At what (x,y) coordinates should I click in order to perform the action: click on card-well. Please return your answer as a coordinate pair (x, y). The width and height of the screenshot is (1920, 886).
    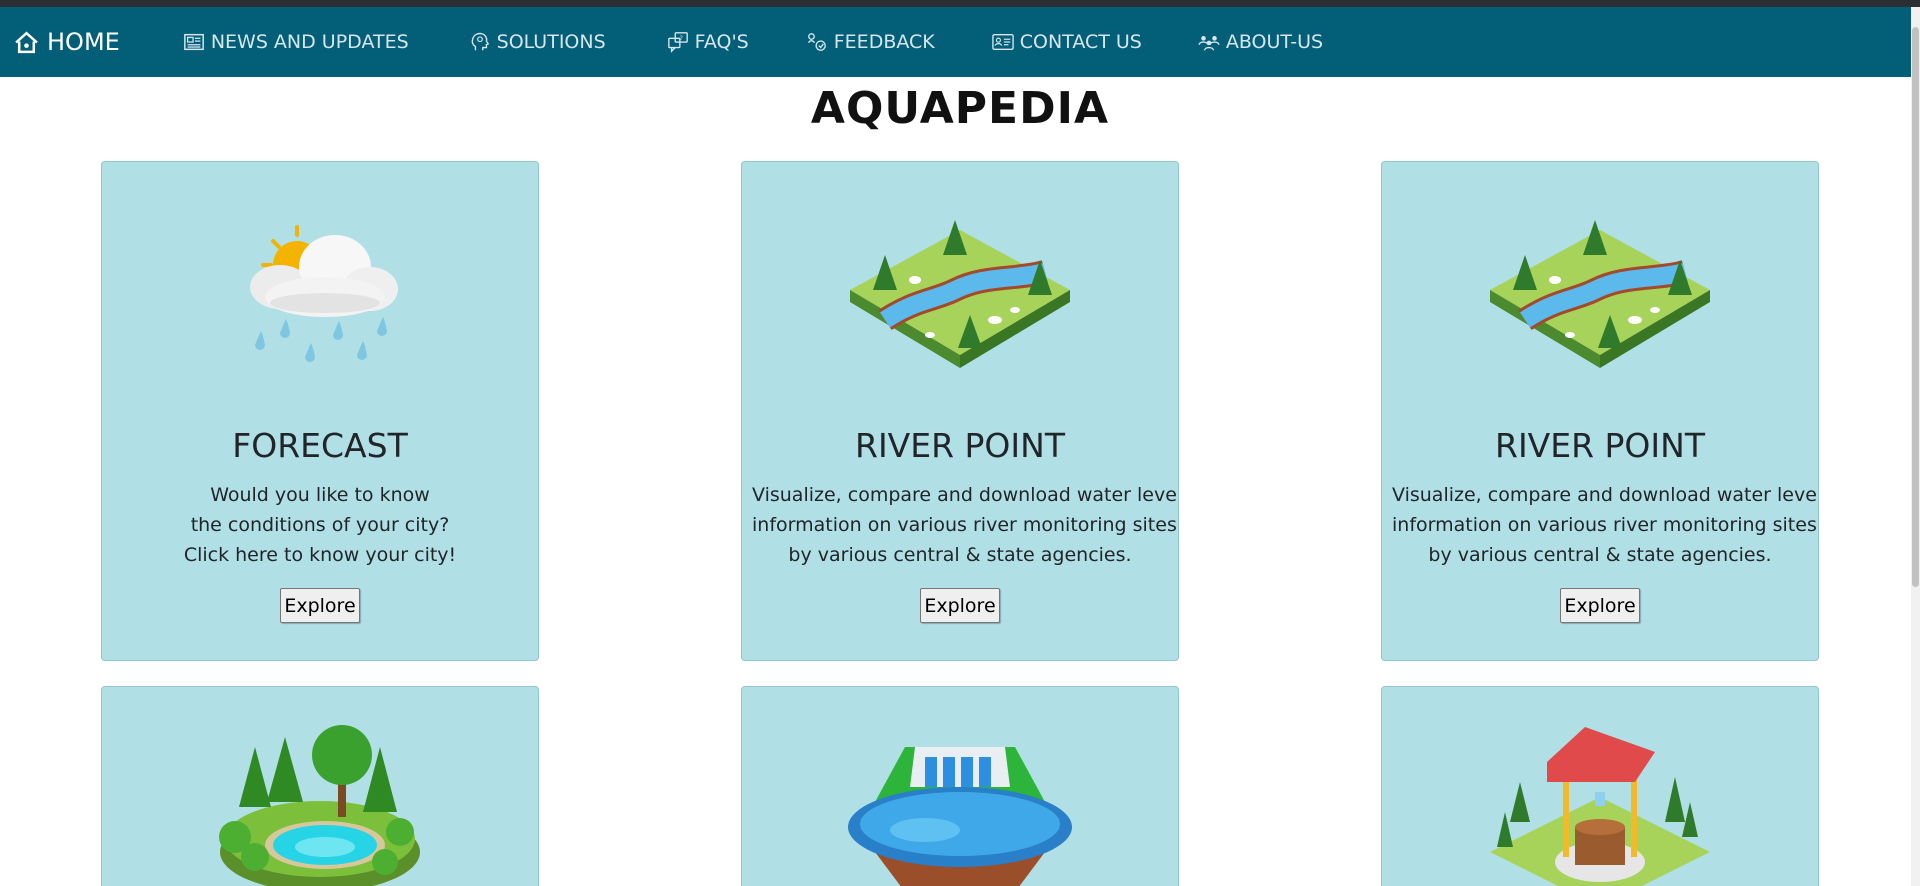
    Looking at the image, I should click on (1600, 786).